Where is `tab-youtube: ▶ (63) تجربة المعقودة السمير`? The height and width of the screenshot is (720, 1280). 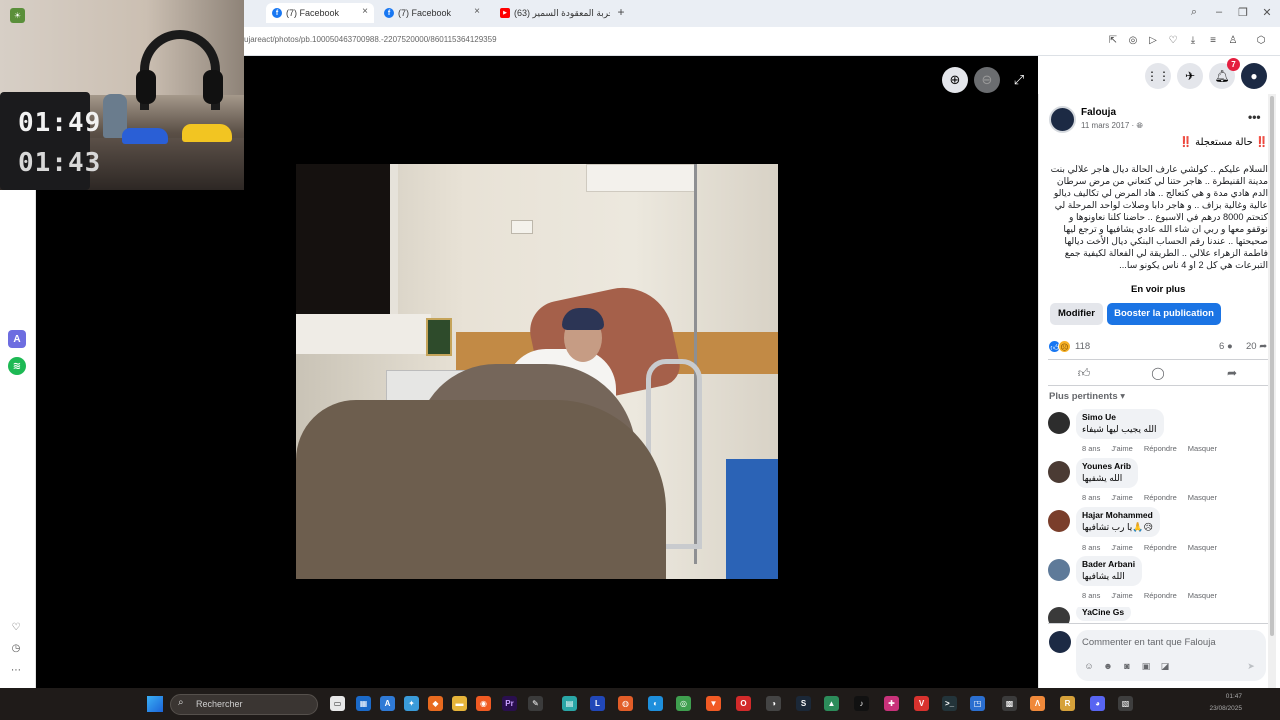
tab-youtube: ▶ (63) تجربة المعقودة السمير is located at coordinates (552, 13).